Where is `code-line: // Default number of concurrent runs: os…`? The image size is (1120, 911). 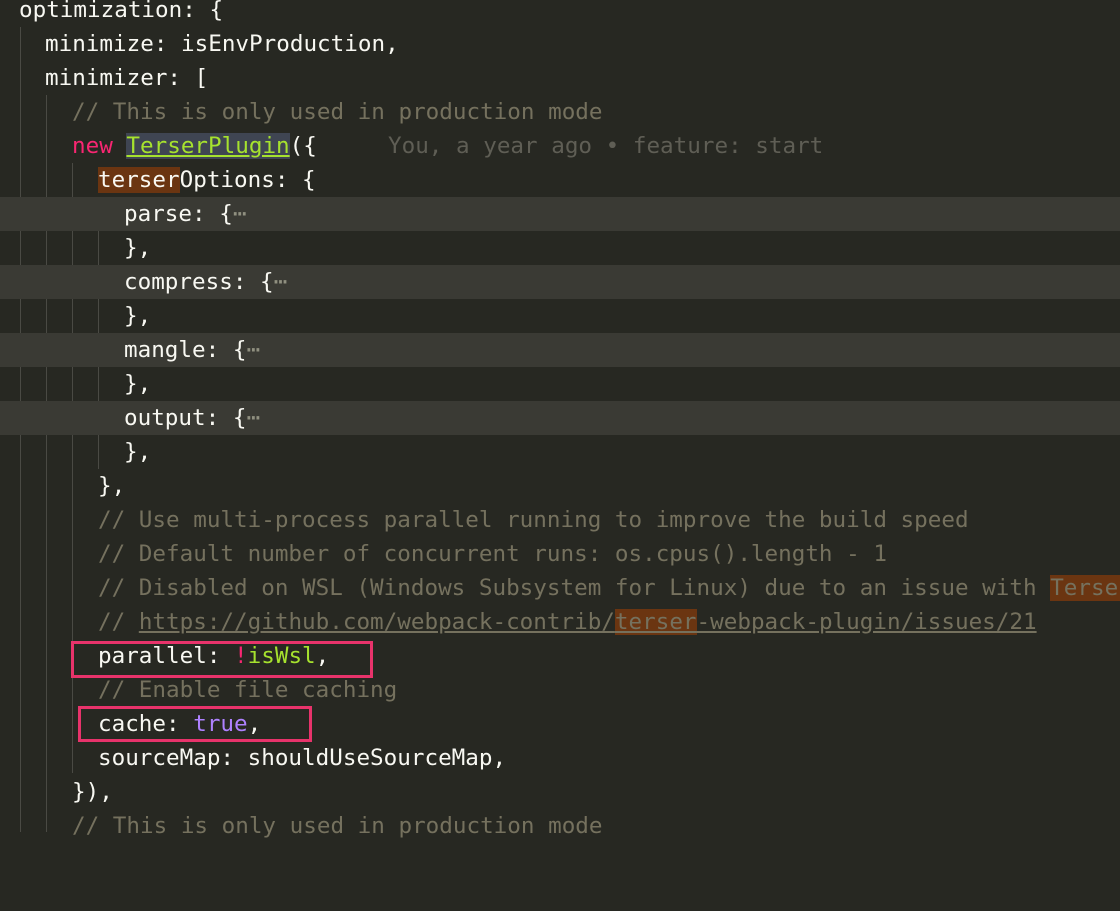
code-line: // Default number of concurrent runs: os… is located at coordinates (560, 554).